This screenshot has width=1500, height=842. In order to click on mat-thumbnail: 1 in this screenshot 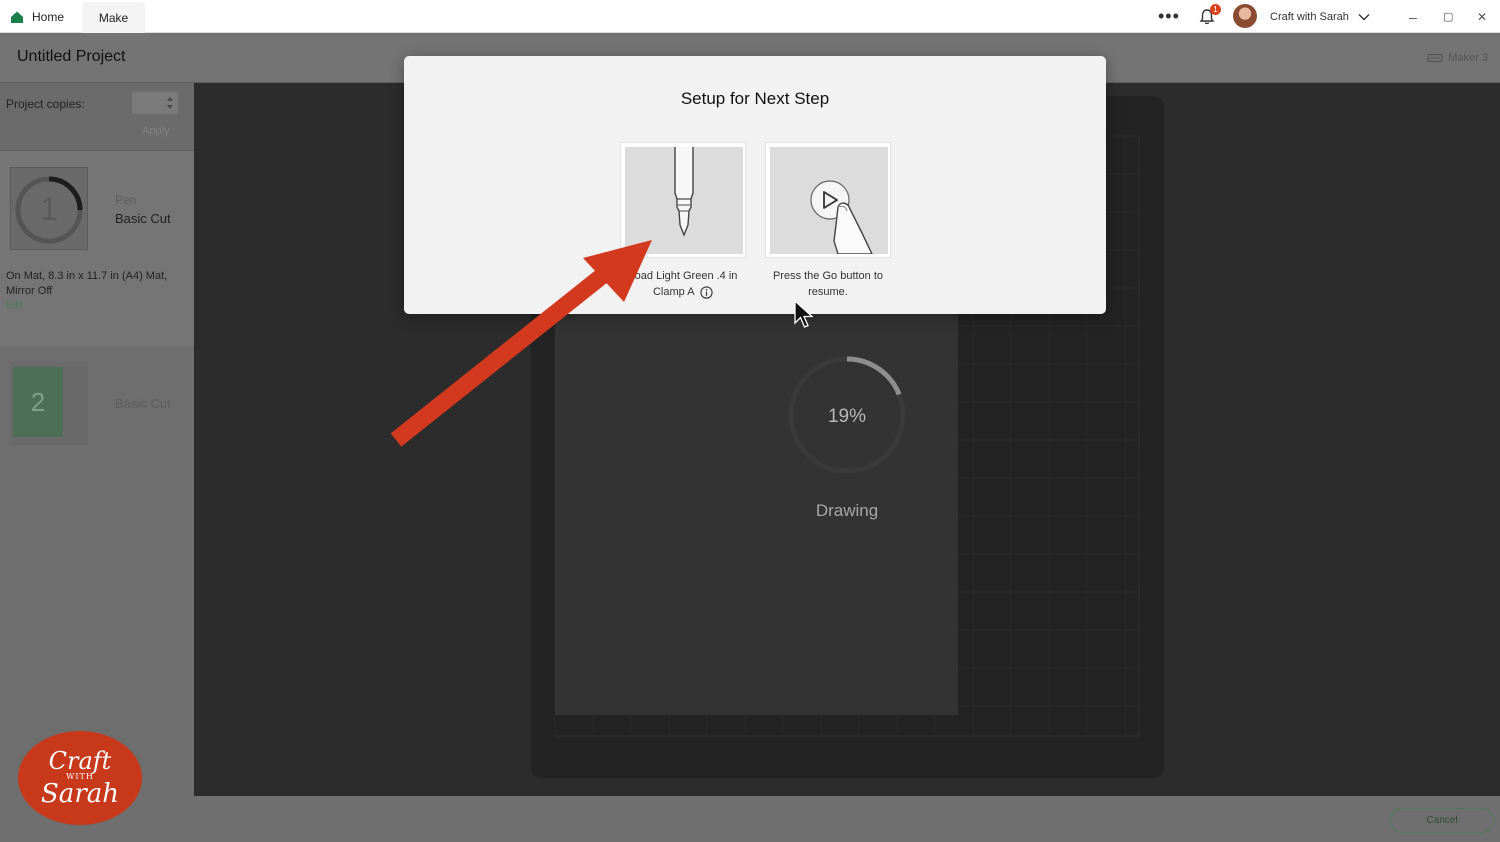, I will do `click(49, 208)`.